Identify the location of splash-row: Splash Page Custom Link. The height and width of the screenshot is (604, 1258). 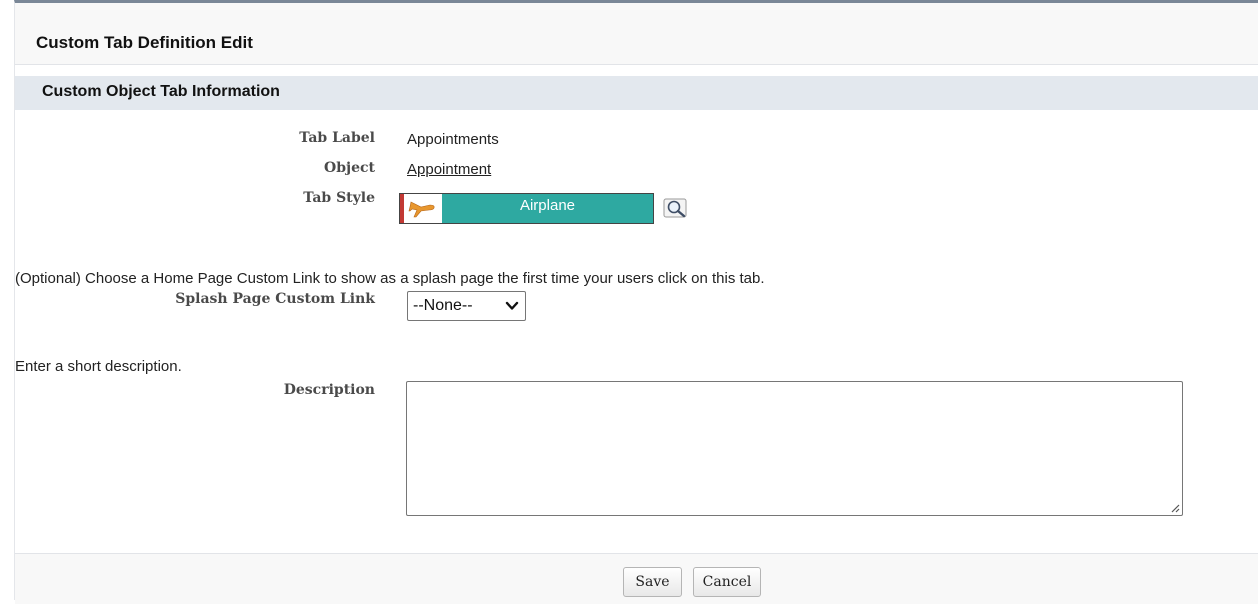
(195, 301).